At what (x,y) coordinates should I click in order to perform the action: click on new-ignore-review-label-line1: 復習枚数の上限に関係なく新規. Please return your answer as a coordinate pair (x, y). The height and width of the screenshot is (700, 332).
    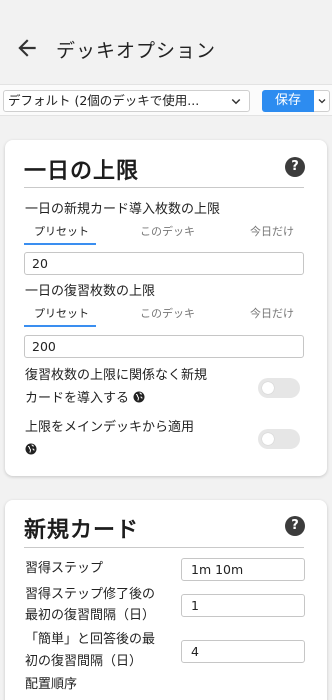
    Looking at the image, I should click on (116, 375).